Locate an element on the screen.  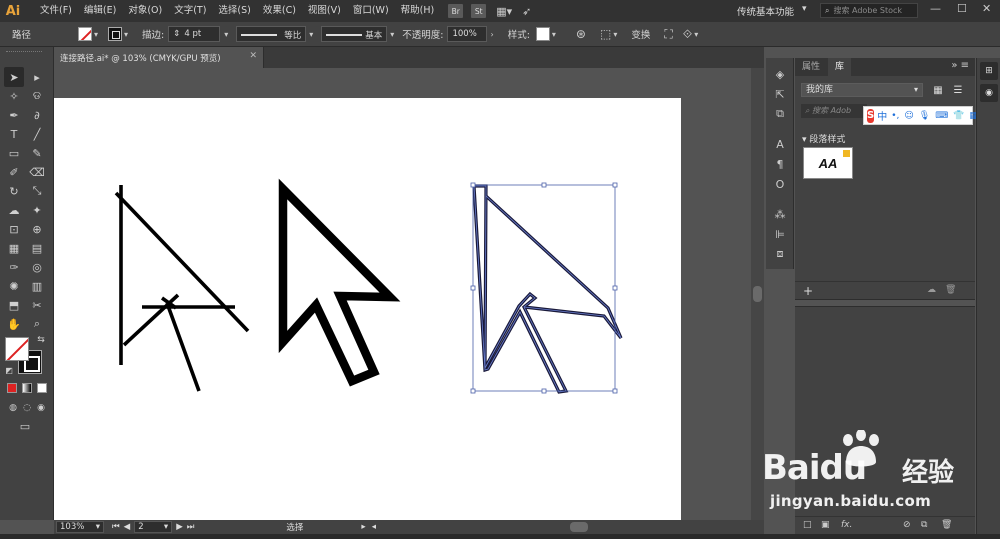
cursor-shape-joined is located at coordinates (339, 282).